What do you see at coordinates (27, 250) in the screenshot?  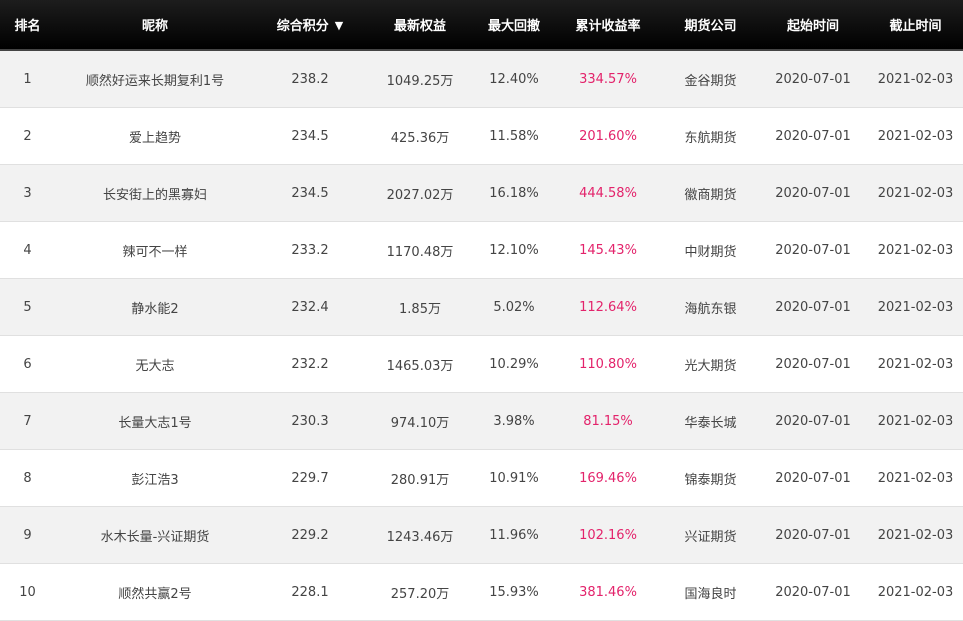 I see `cell-rank: 4` at bounding box center [27, 250].